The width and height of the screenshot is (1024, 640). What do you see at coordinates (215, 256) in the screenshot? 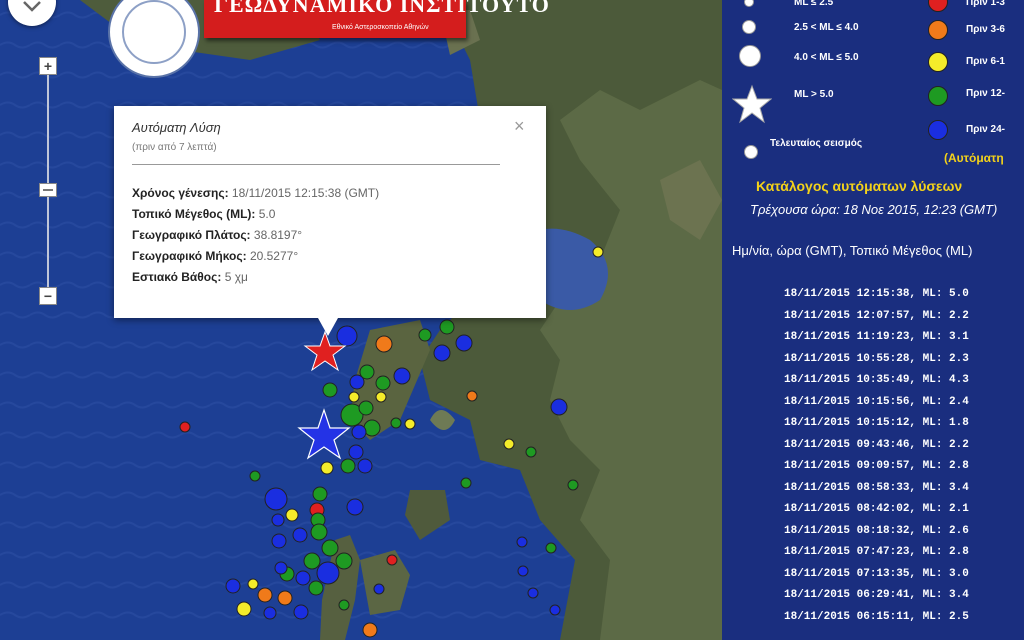
I see `popup-row-longitude: Γεωγραφικό Μήκος: 20.5277°` at bounding box center [215, 256].